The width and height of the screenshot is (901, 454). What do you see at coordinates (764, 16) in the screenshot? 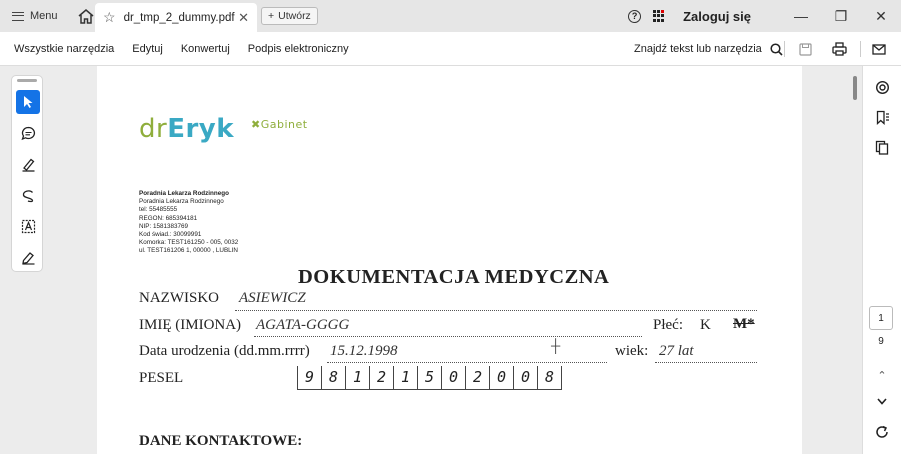
I see `window-controls: ? Zaloguj się — ❐ ✕` at bounding box center [764, 16].